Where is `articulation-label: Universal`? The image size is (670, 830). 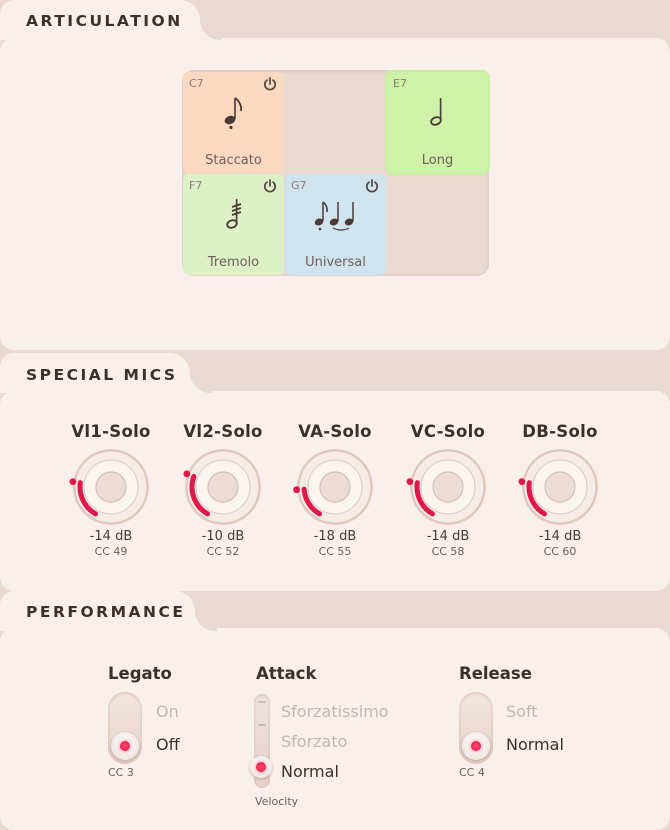 articulation-label: Universal is located at coordinates (335, 262).